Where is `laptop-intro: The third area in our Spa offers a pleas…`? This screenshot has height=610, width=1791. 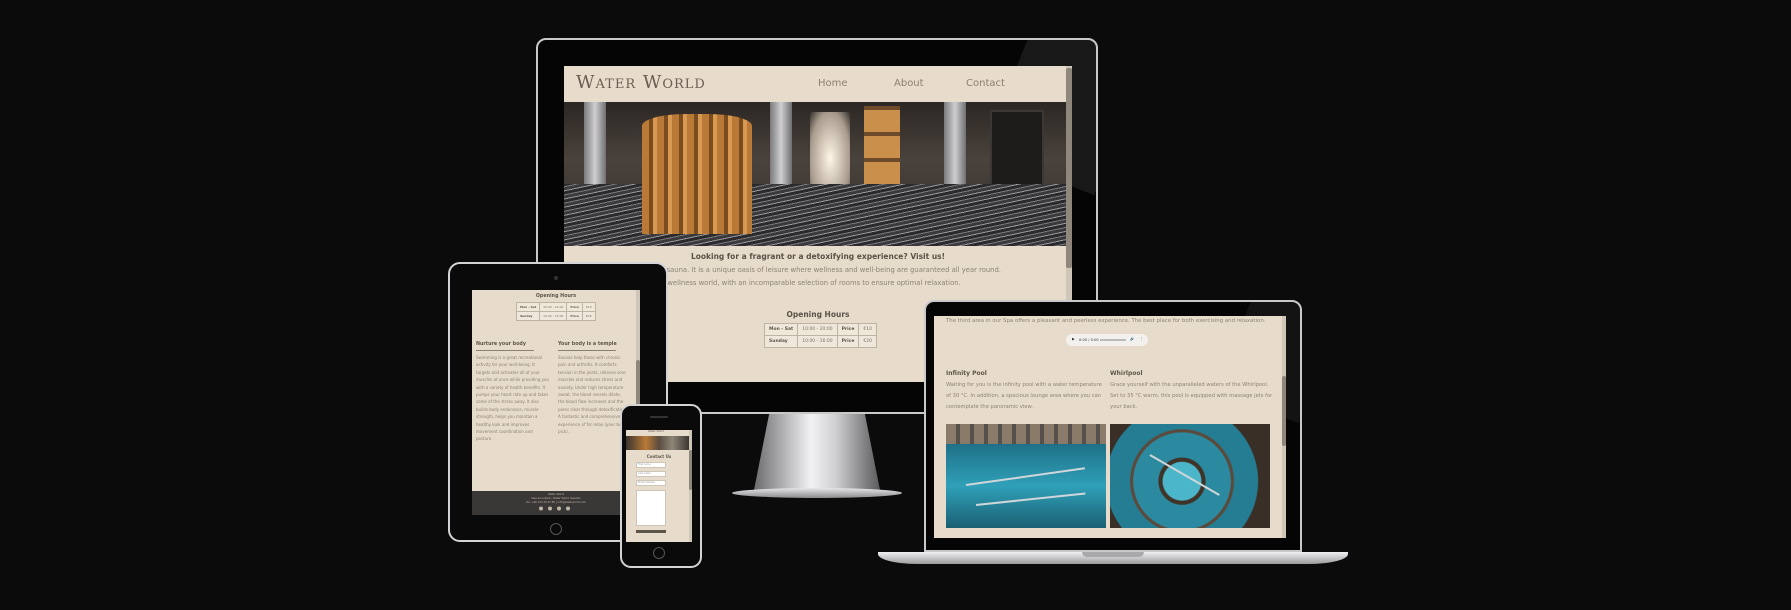 laptop-intro: The third area in our Spa offers a pleas… is located at coordinates (1106, 321).